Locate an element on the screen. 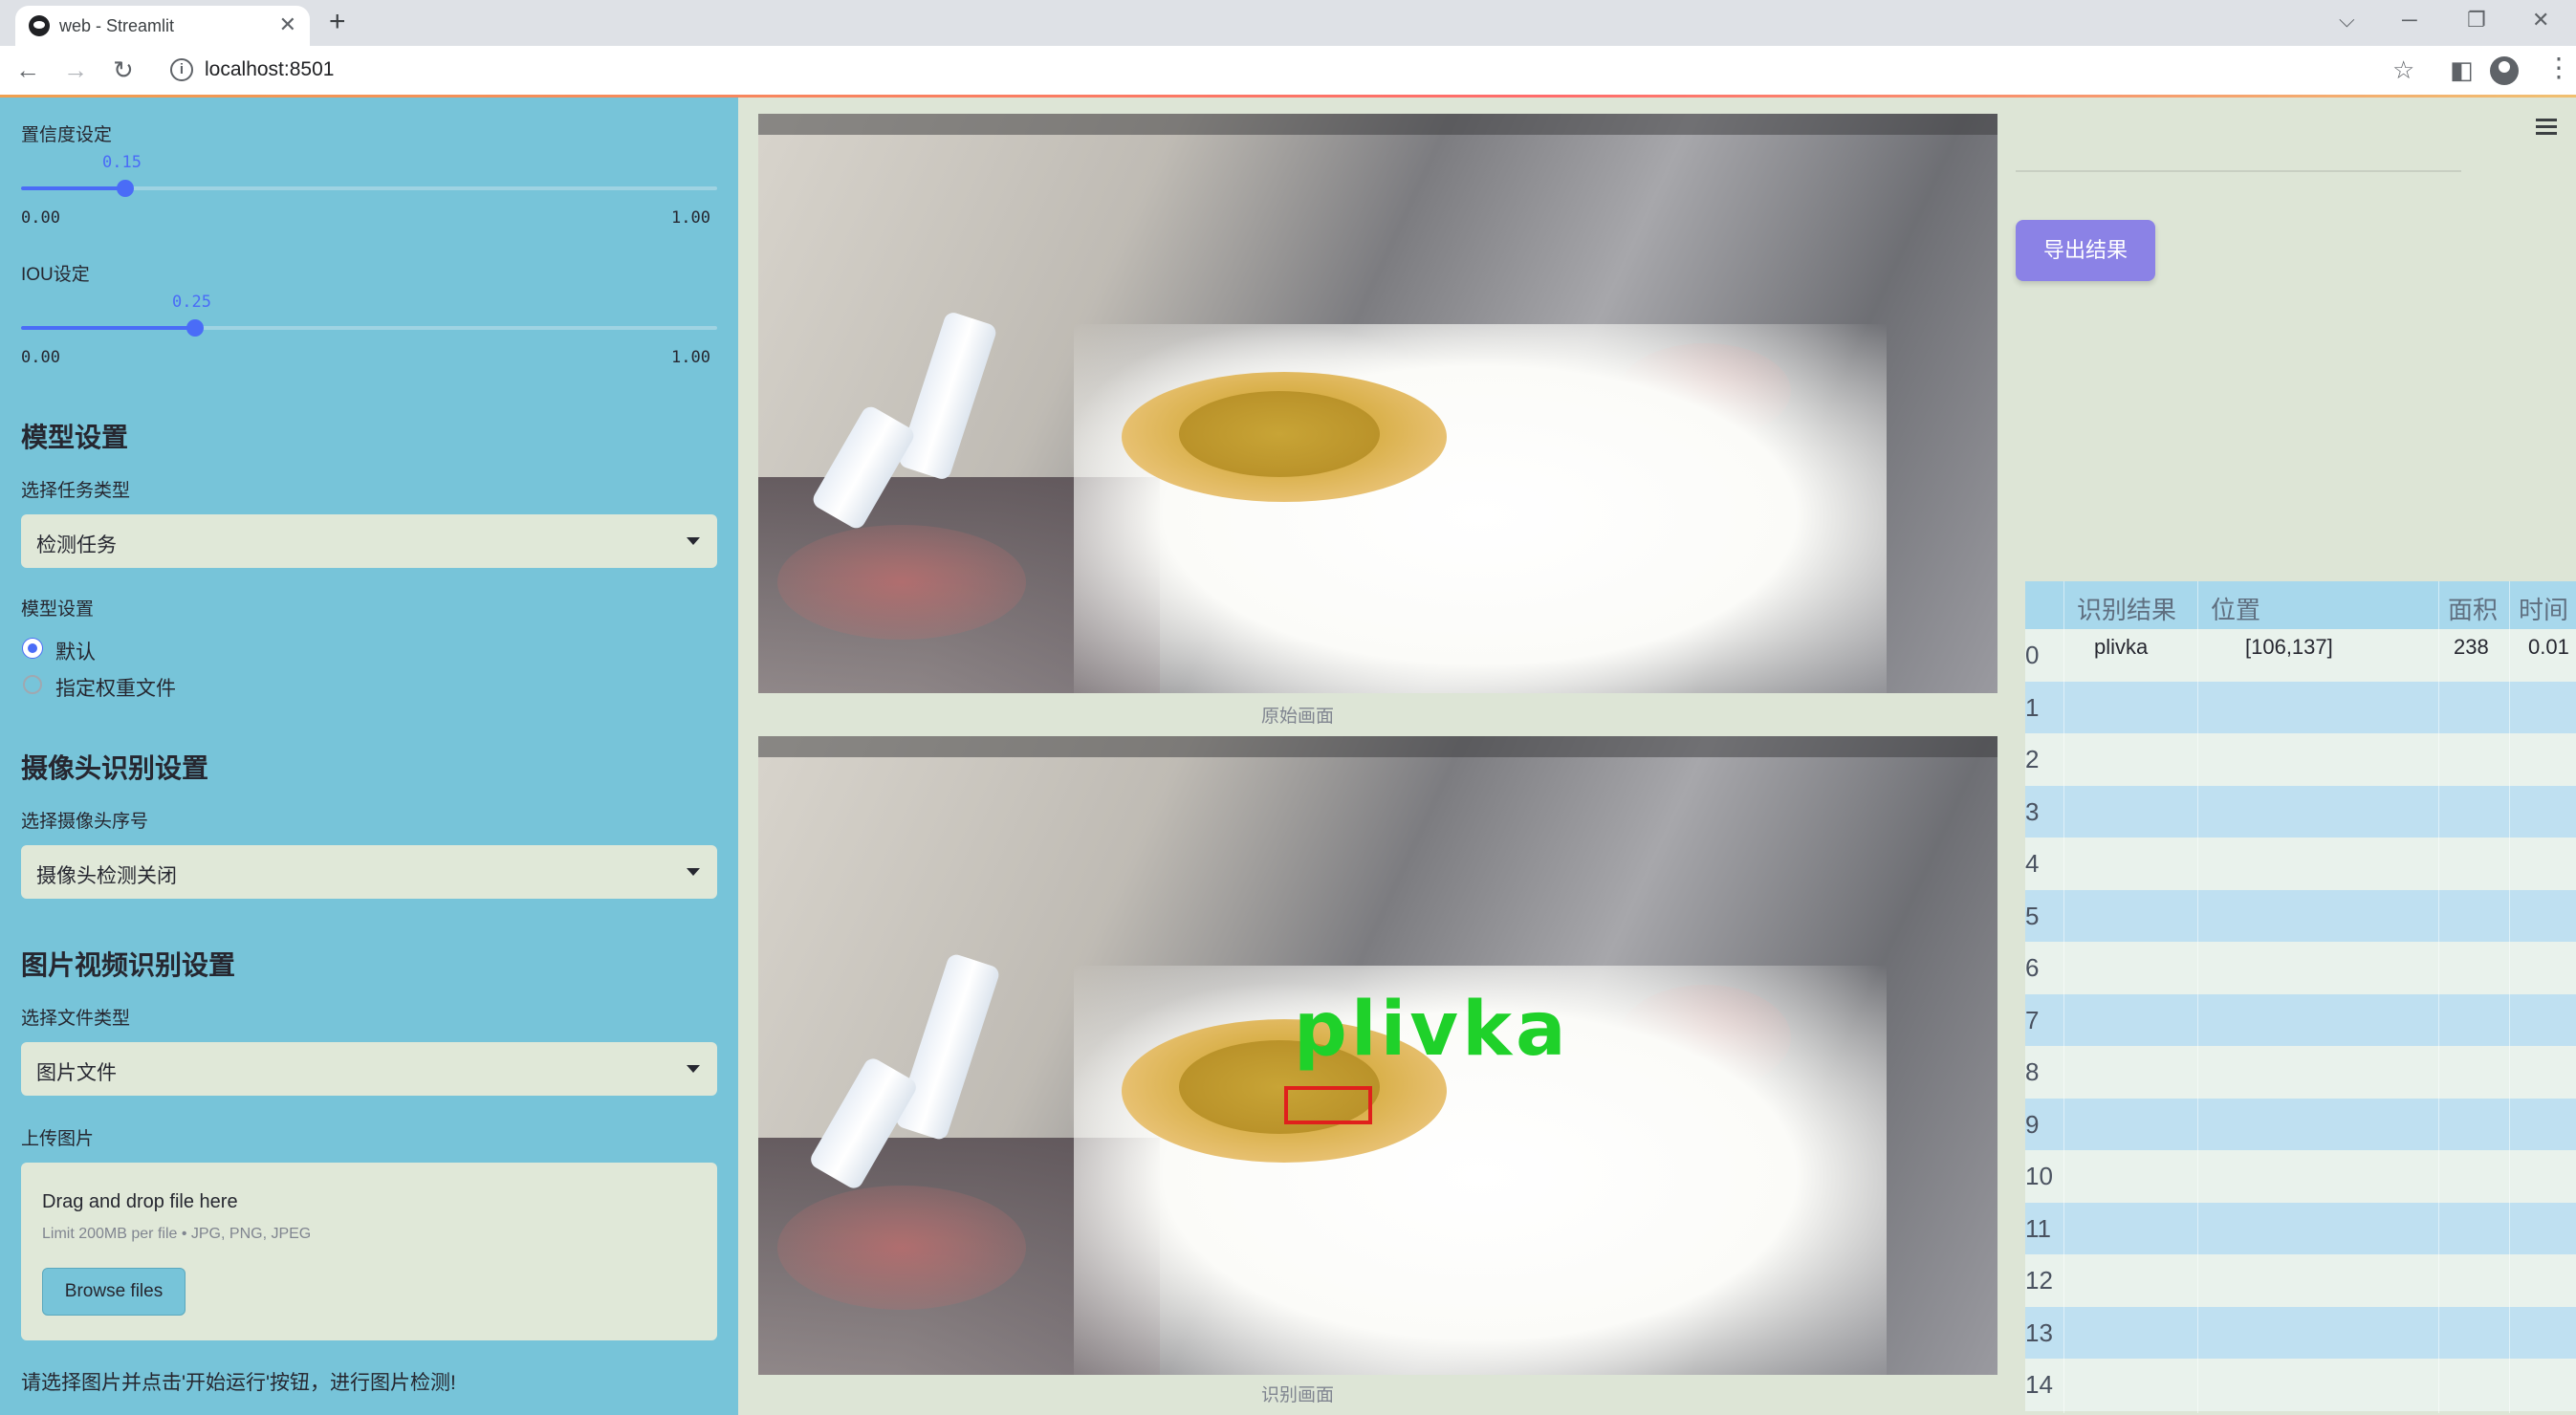 This screenshot has width=2576, height=1415. dropzone-limit: Limit 200MB per file • JPG, PNG, JPEG is located at coordinates (177, 1234).